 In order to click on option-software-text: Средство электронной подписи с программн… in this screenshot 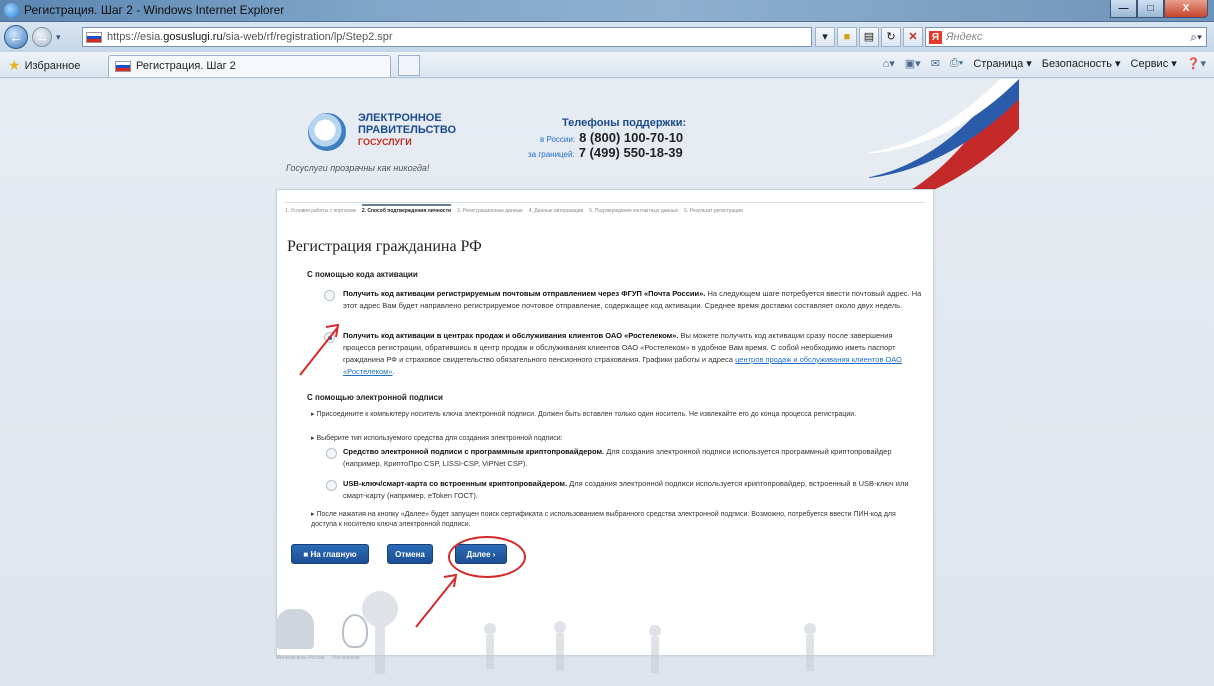, I will do `click(617, 457)`.